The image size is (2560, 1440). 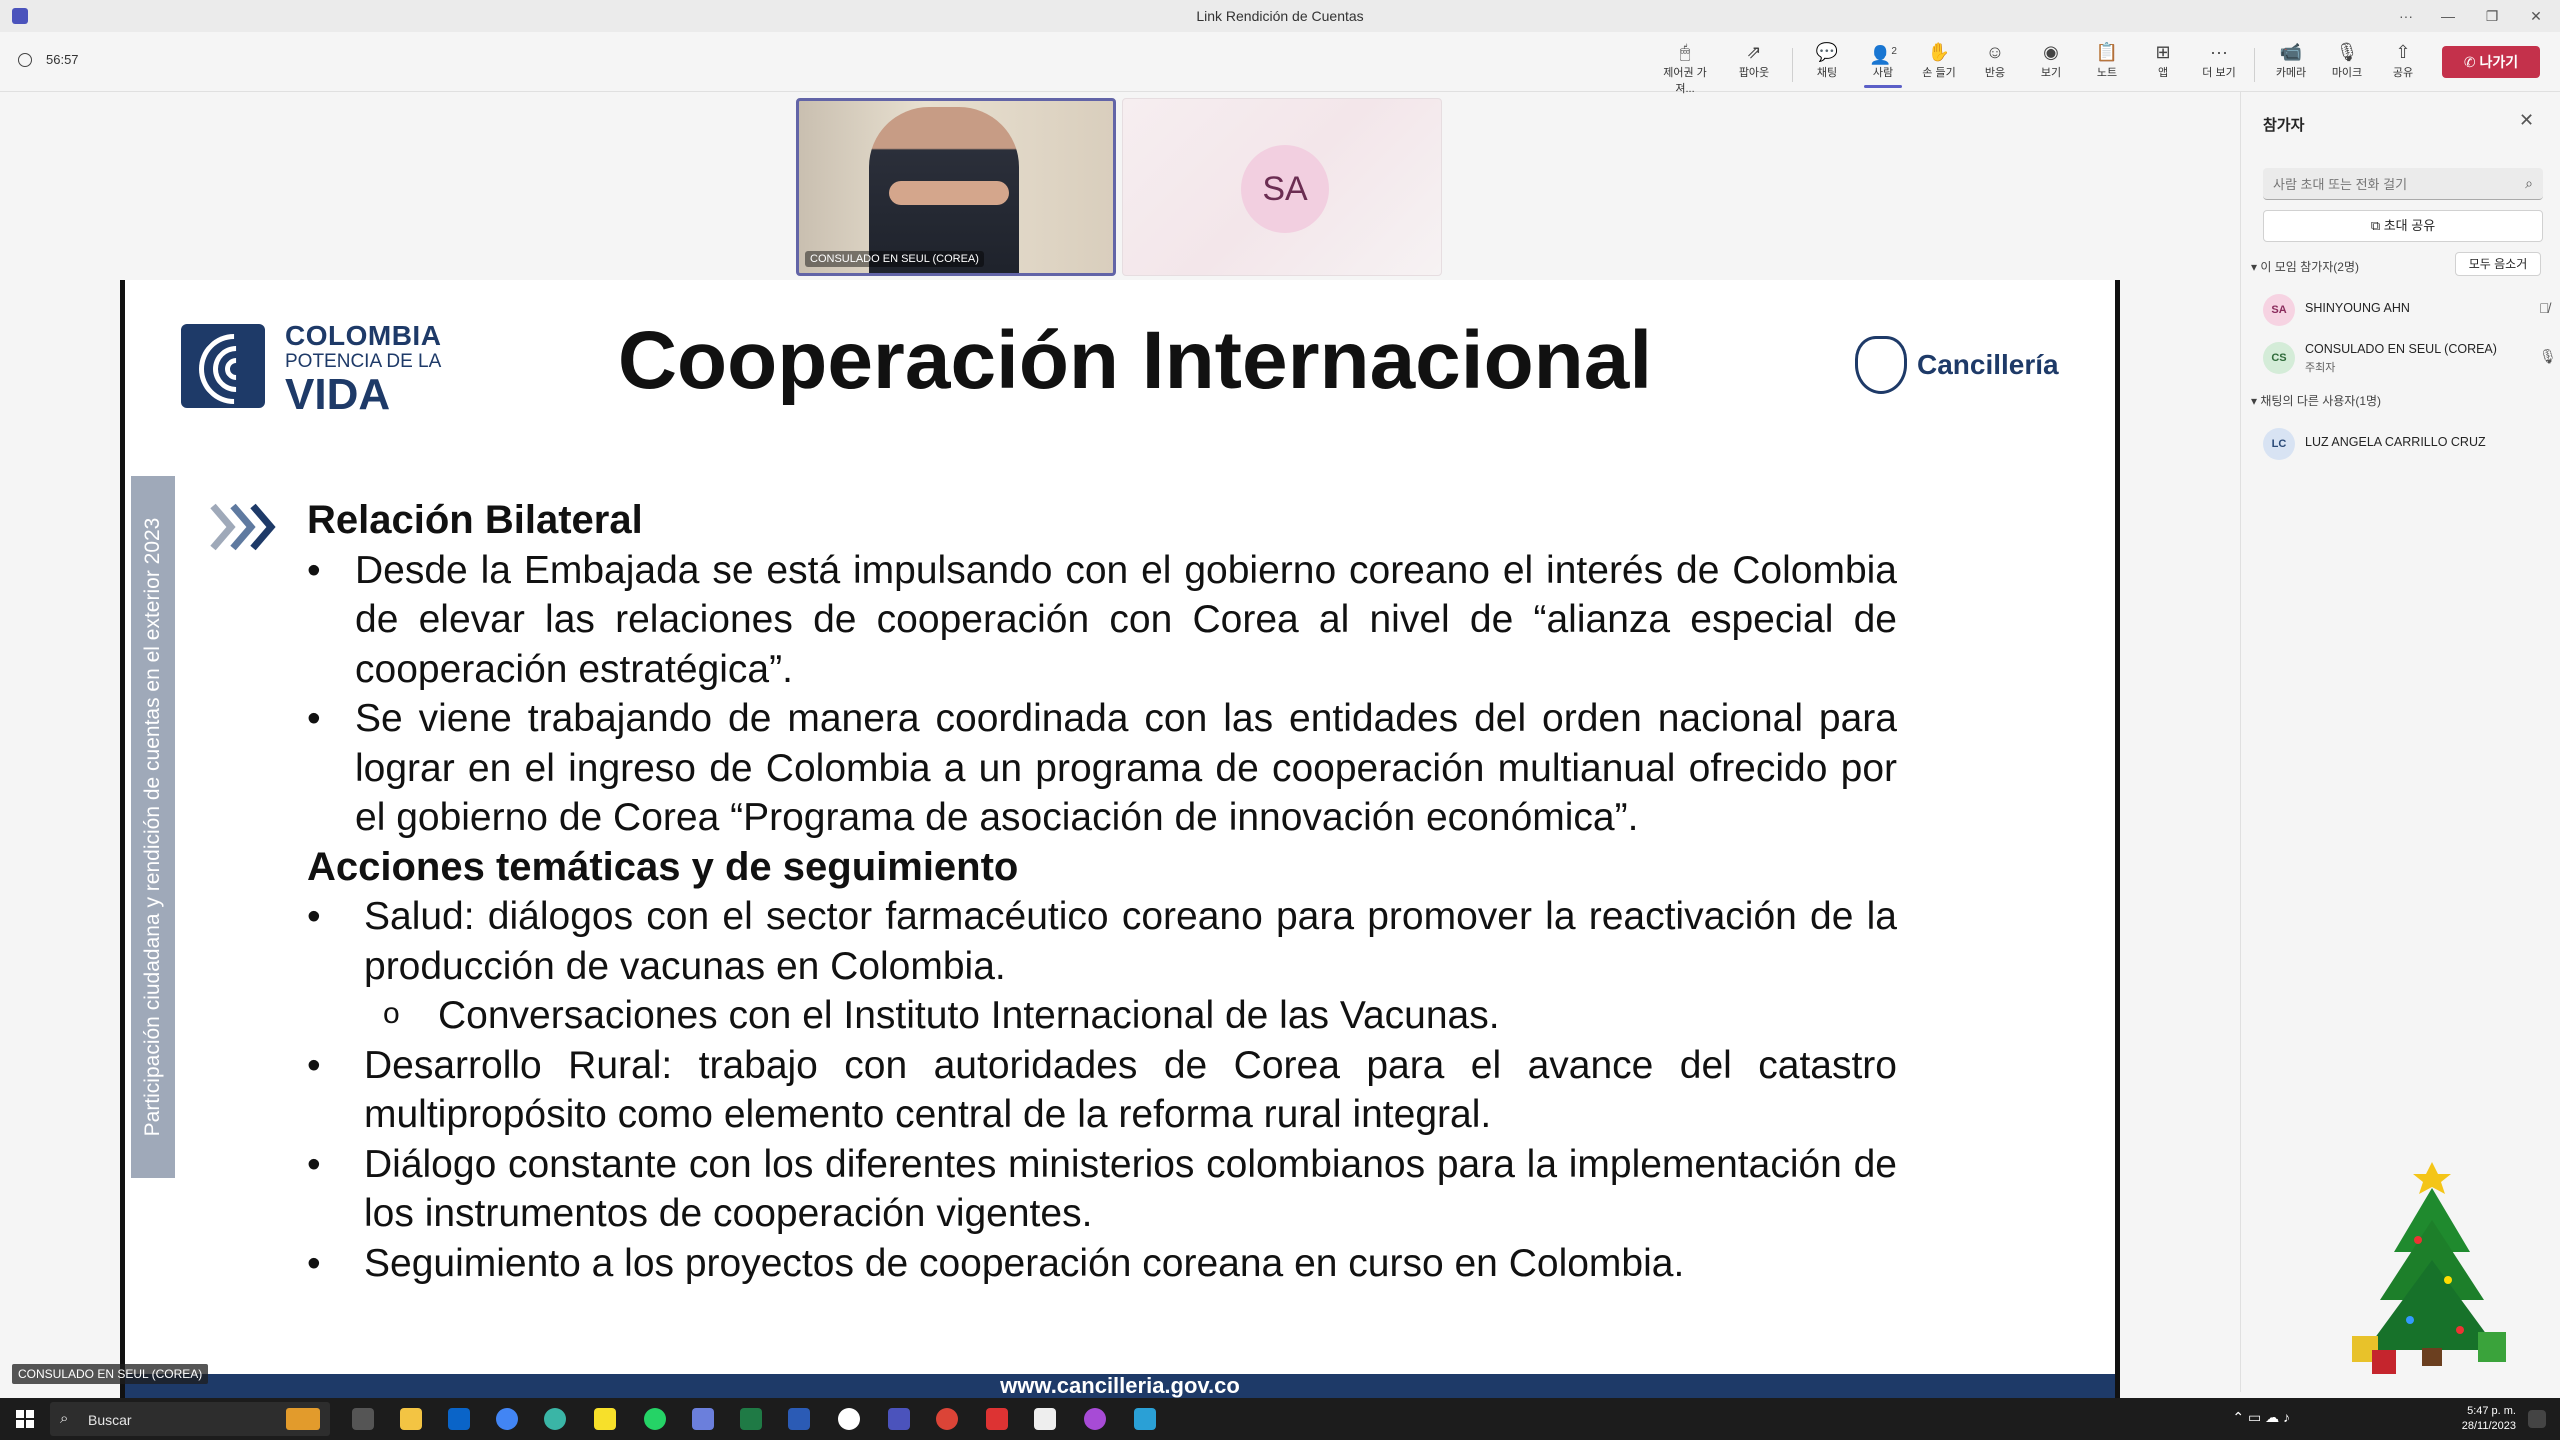 I want to click on participant-row: CS CONSULADO EN SEUL (COREA) 주최자 🎙, so click(x=2410, y=358).